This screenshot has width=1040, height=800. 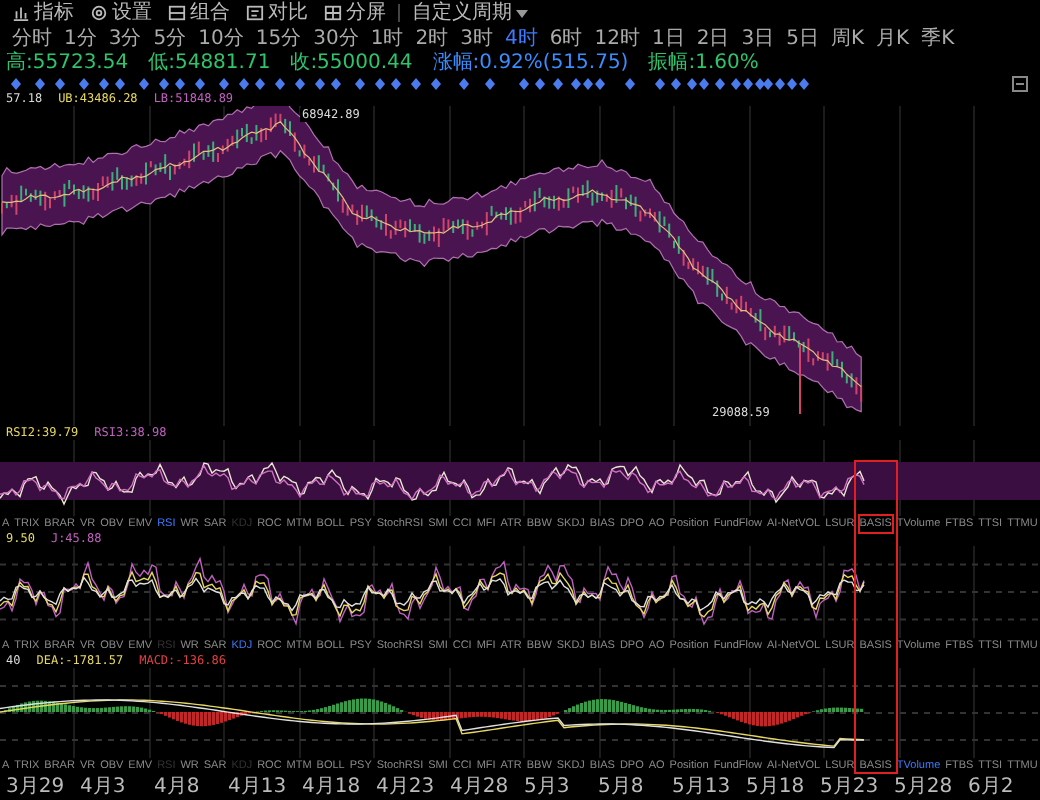 I want to click on date-label: 5月18, so click(x=775, y=787).